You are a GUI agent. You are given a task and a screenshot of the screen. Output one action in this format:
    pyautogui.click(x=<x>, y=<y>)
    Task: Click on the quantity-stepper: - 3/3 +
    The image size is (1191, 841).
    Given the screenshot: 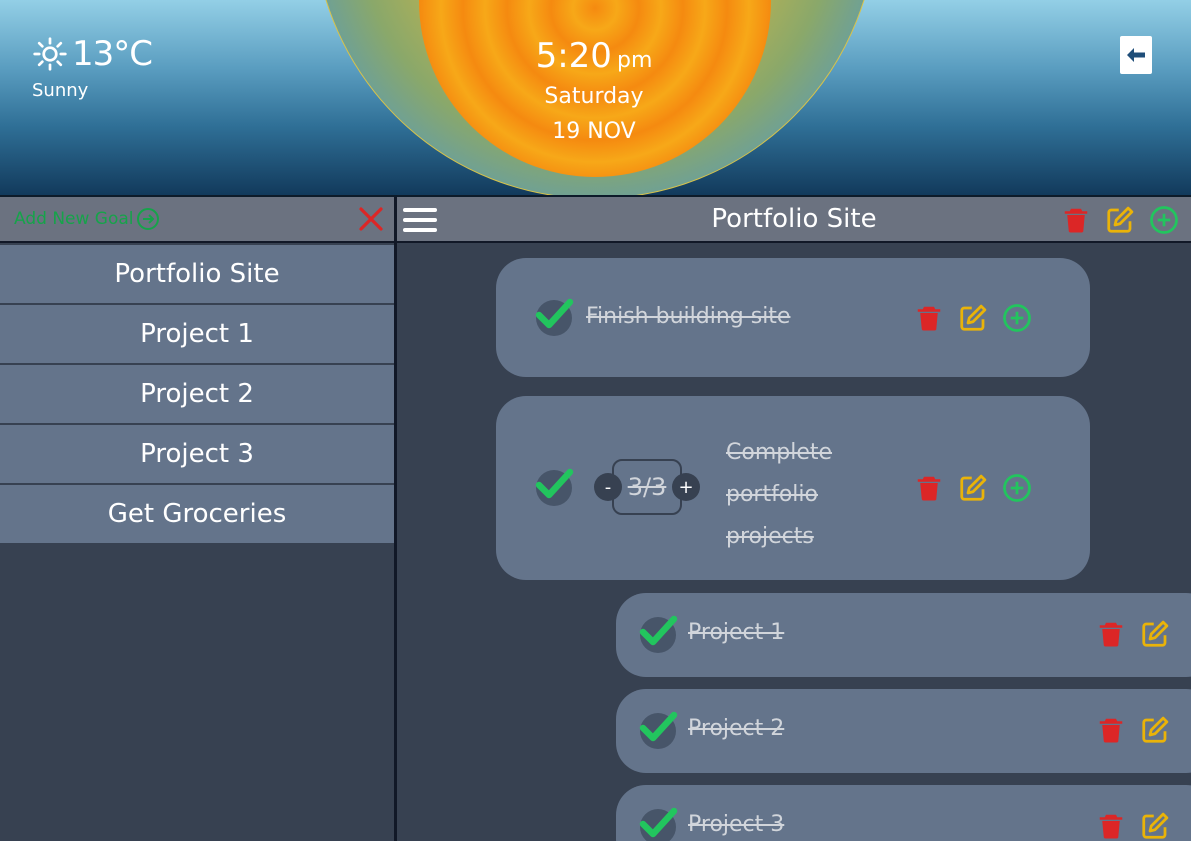 What is the action you would take?
    pyautogui.click(x=647, y=487)
    